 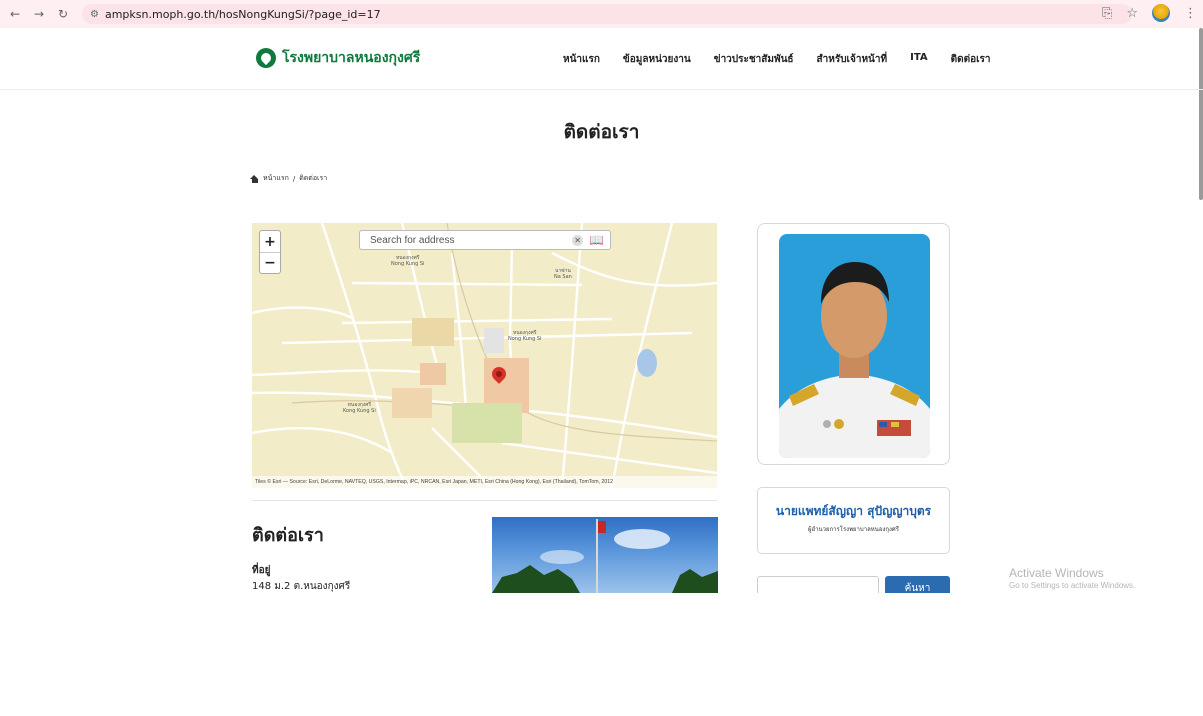 I want to click on map-tiles, so click(x=484, y=355).